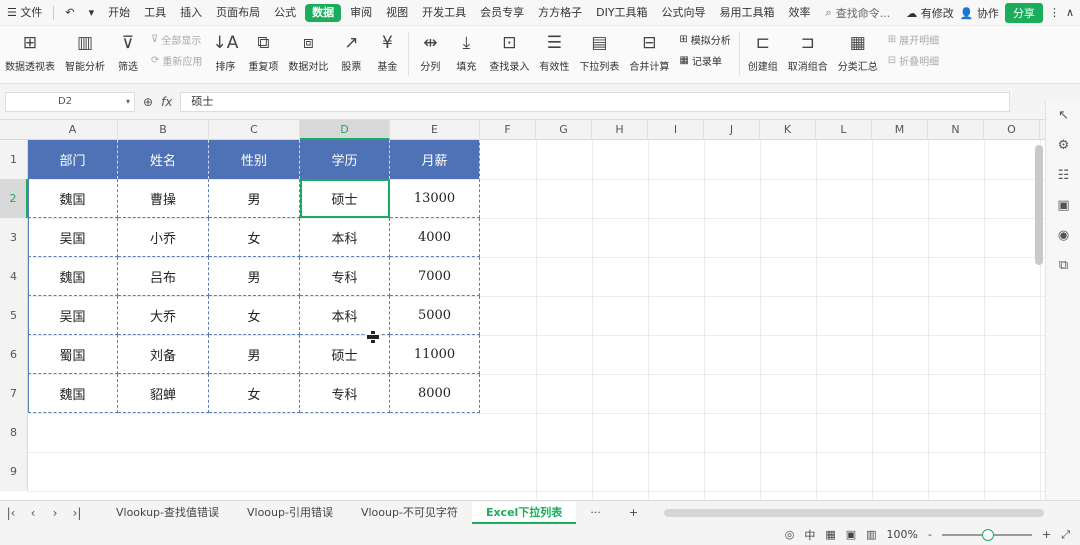  Describe the element at coordinates (435, 130) in the screenshot. I see `column-header: E` at that location.